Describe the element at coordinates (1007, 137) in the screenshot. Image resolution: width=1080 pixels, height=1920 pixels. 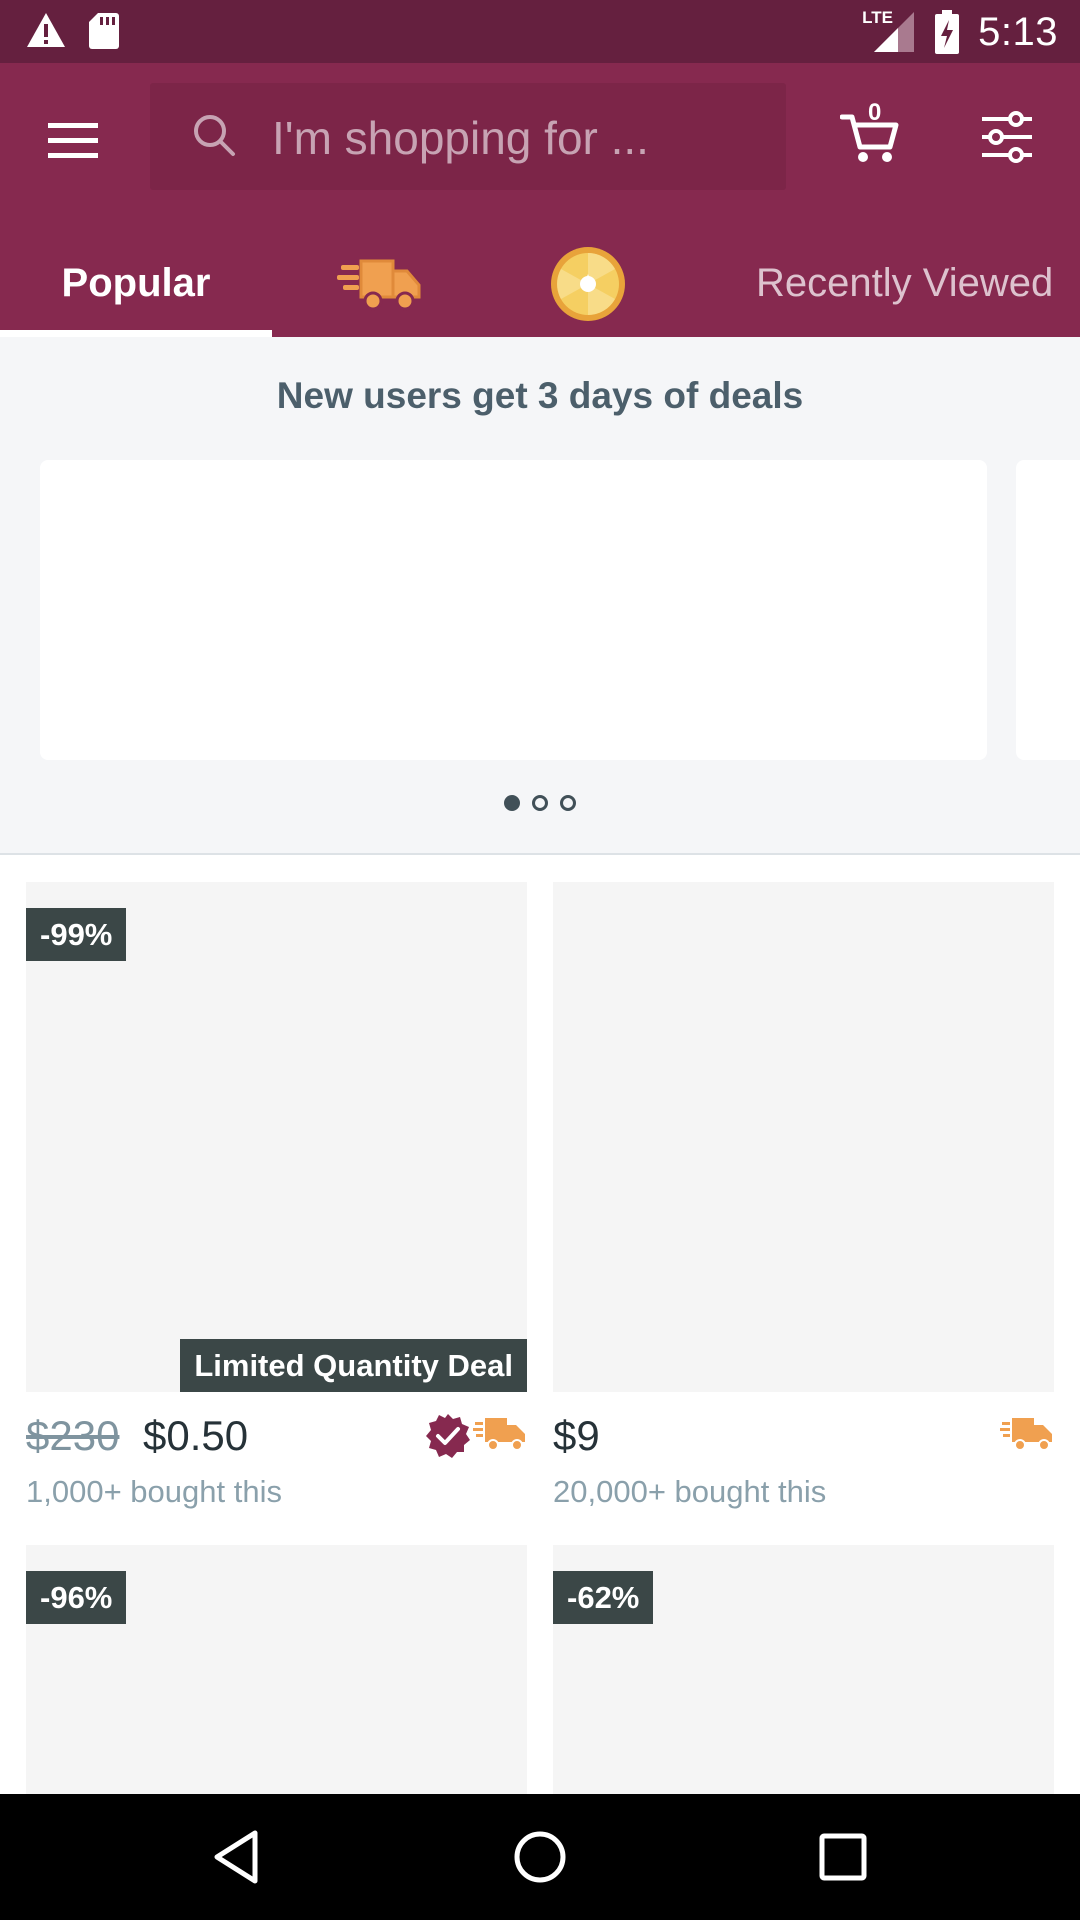
I see `filter-icon` at that location.